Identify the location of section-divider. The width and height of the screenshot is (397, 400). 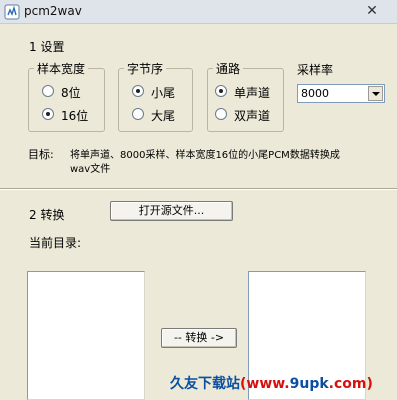
(198, 189).